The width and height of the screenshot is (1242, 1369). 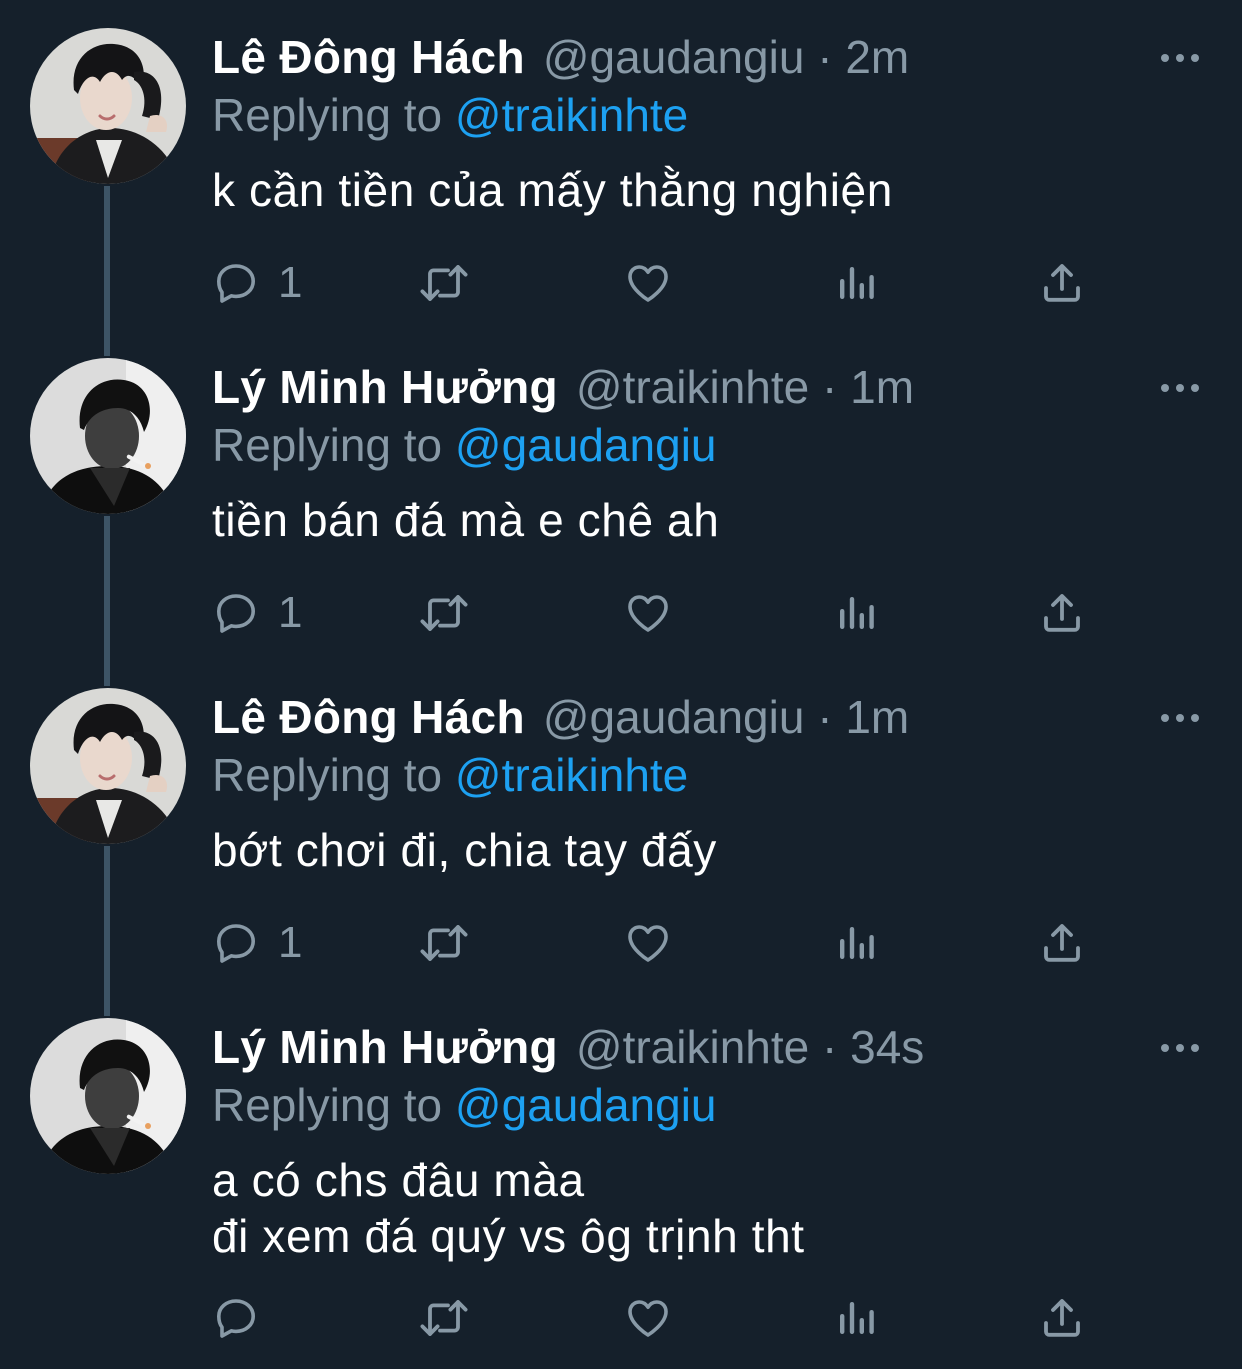 What do you see at coordinates (887, 1047) in the screenshot?
I see `timestamp: 34s` at bounding box center [887, 1047].